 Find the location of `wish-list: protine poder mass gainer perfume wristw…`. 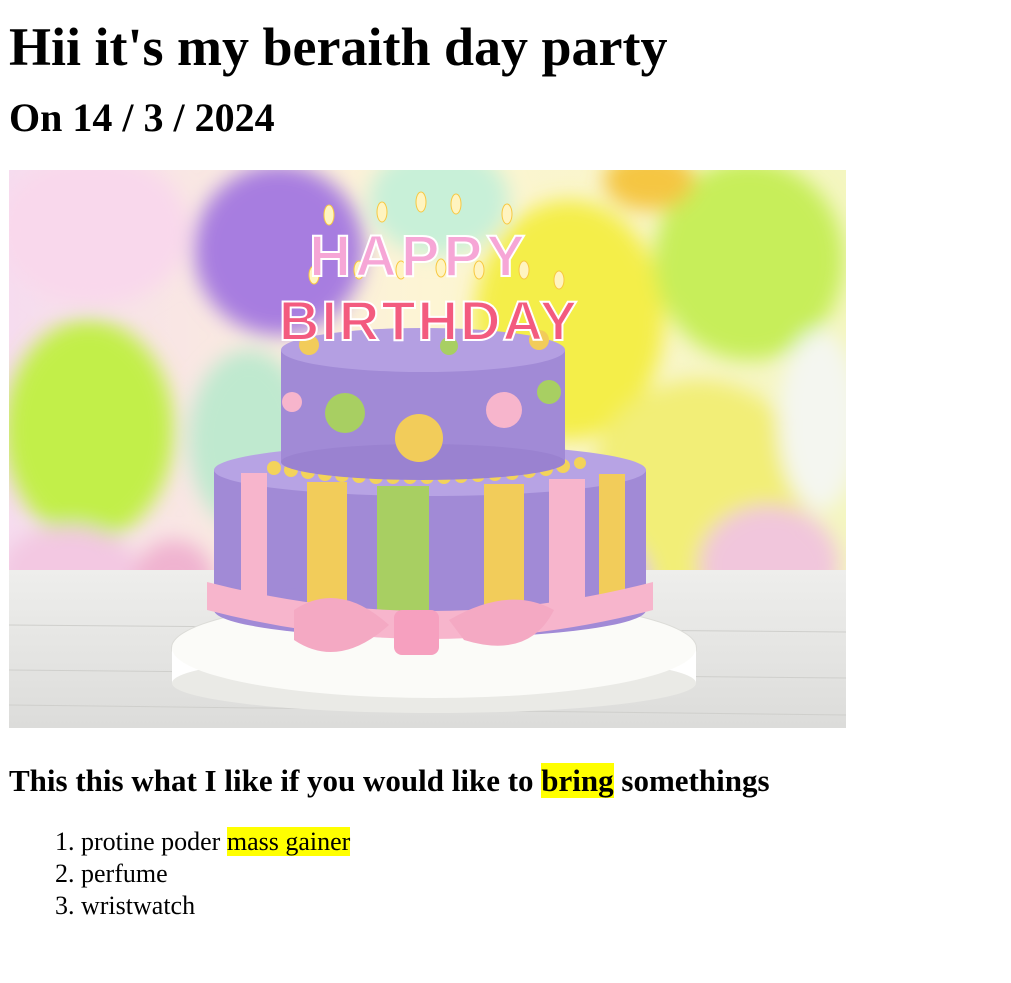

wish-list: protine poder mass gainer perfume wristw… is located at coordinates (510, 874).